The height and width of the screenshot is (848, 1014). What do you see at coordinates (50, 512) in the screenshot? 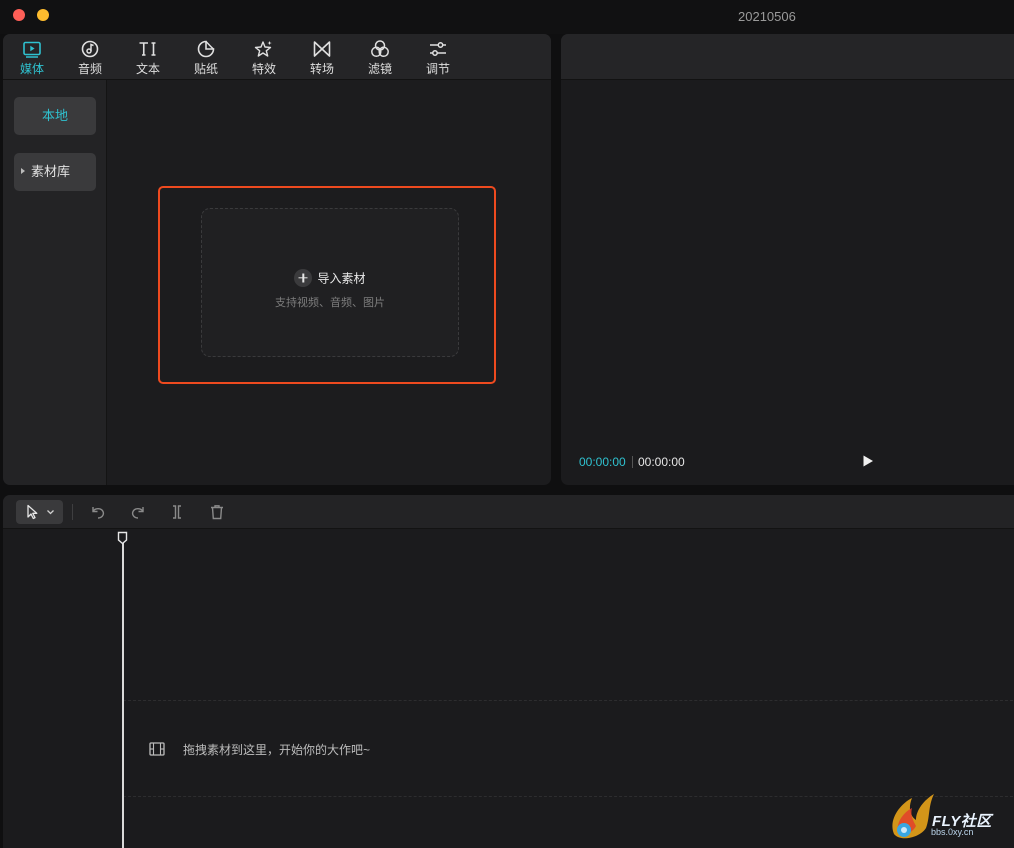
I see `chevron-down-icon` at bounding box center [50, 512].